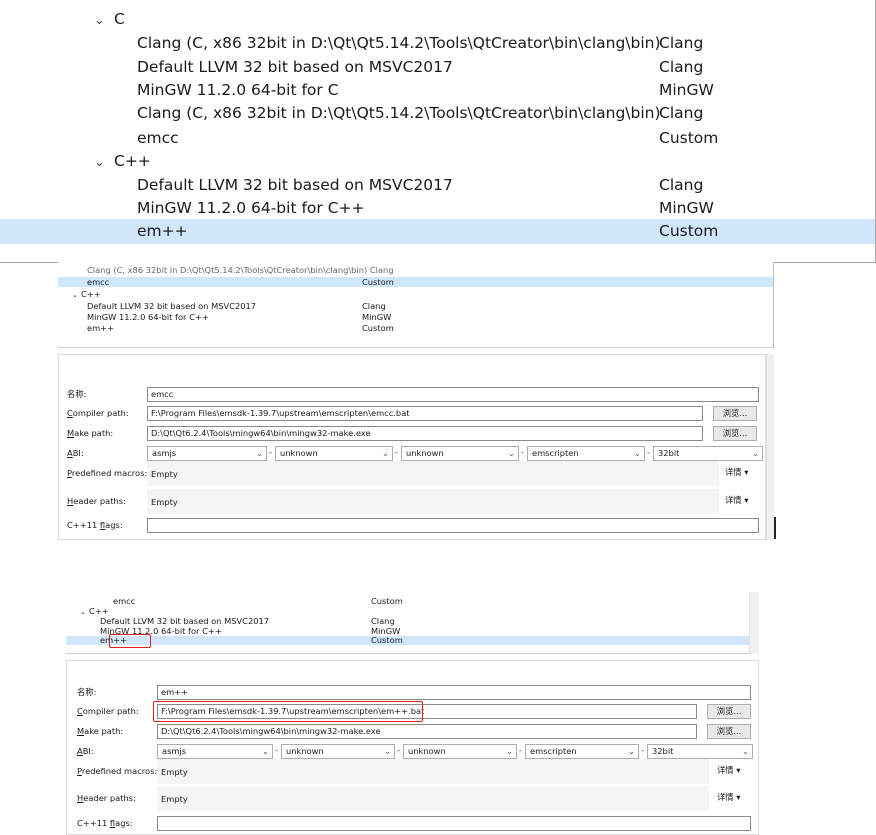 The height and width of the screenshot is (835, 876). Describe the element at coordinates (454, 692) in the screenshot. I see `name-input: em++` at that location.